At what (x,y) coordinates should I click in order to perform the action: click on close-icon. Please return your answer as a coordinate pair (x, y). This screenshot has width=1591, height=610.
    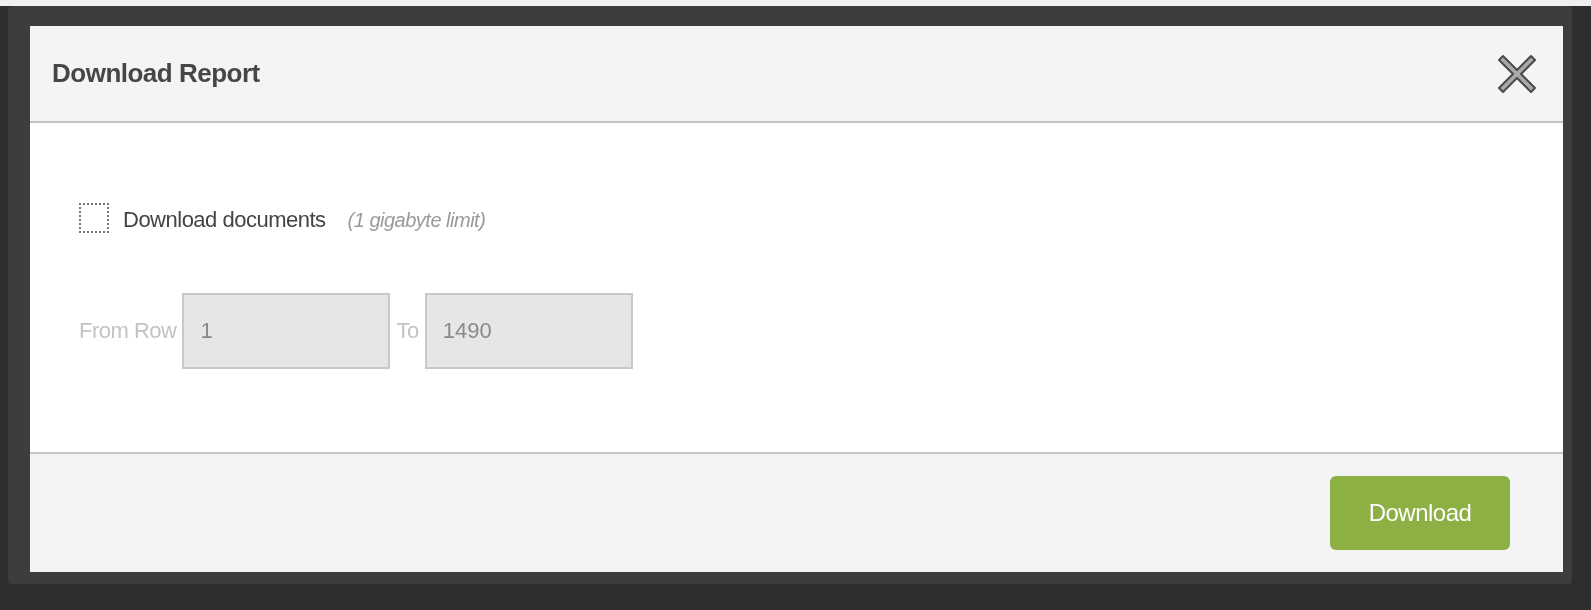
    Looking at the image, I should click on (1517, 73).